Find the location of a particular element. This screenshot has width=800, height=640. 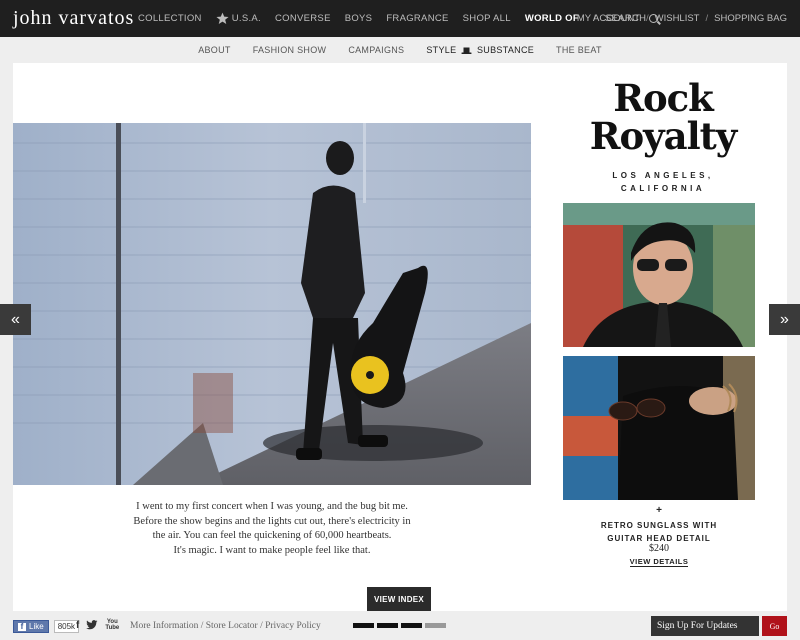

chevron-left-icon: « is located at coordinates (15, 319).